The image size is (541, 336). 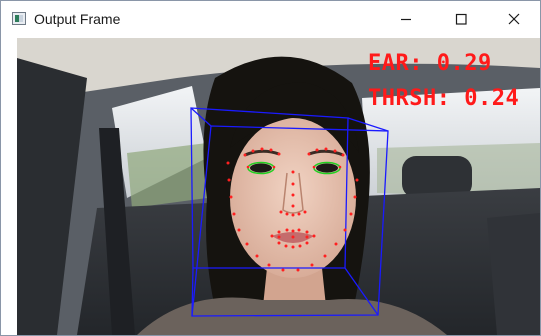 I want to click on close-button, so click(x=514, y=19).